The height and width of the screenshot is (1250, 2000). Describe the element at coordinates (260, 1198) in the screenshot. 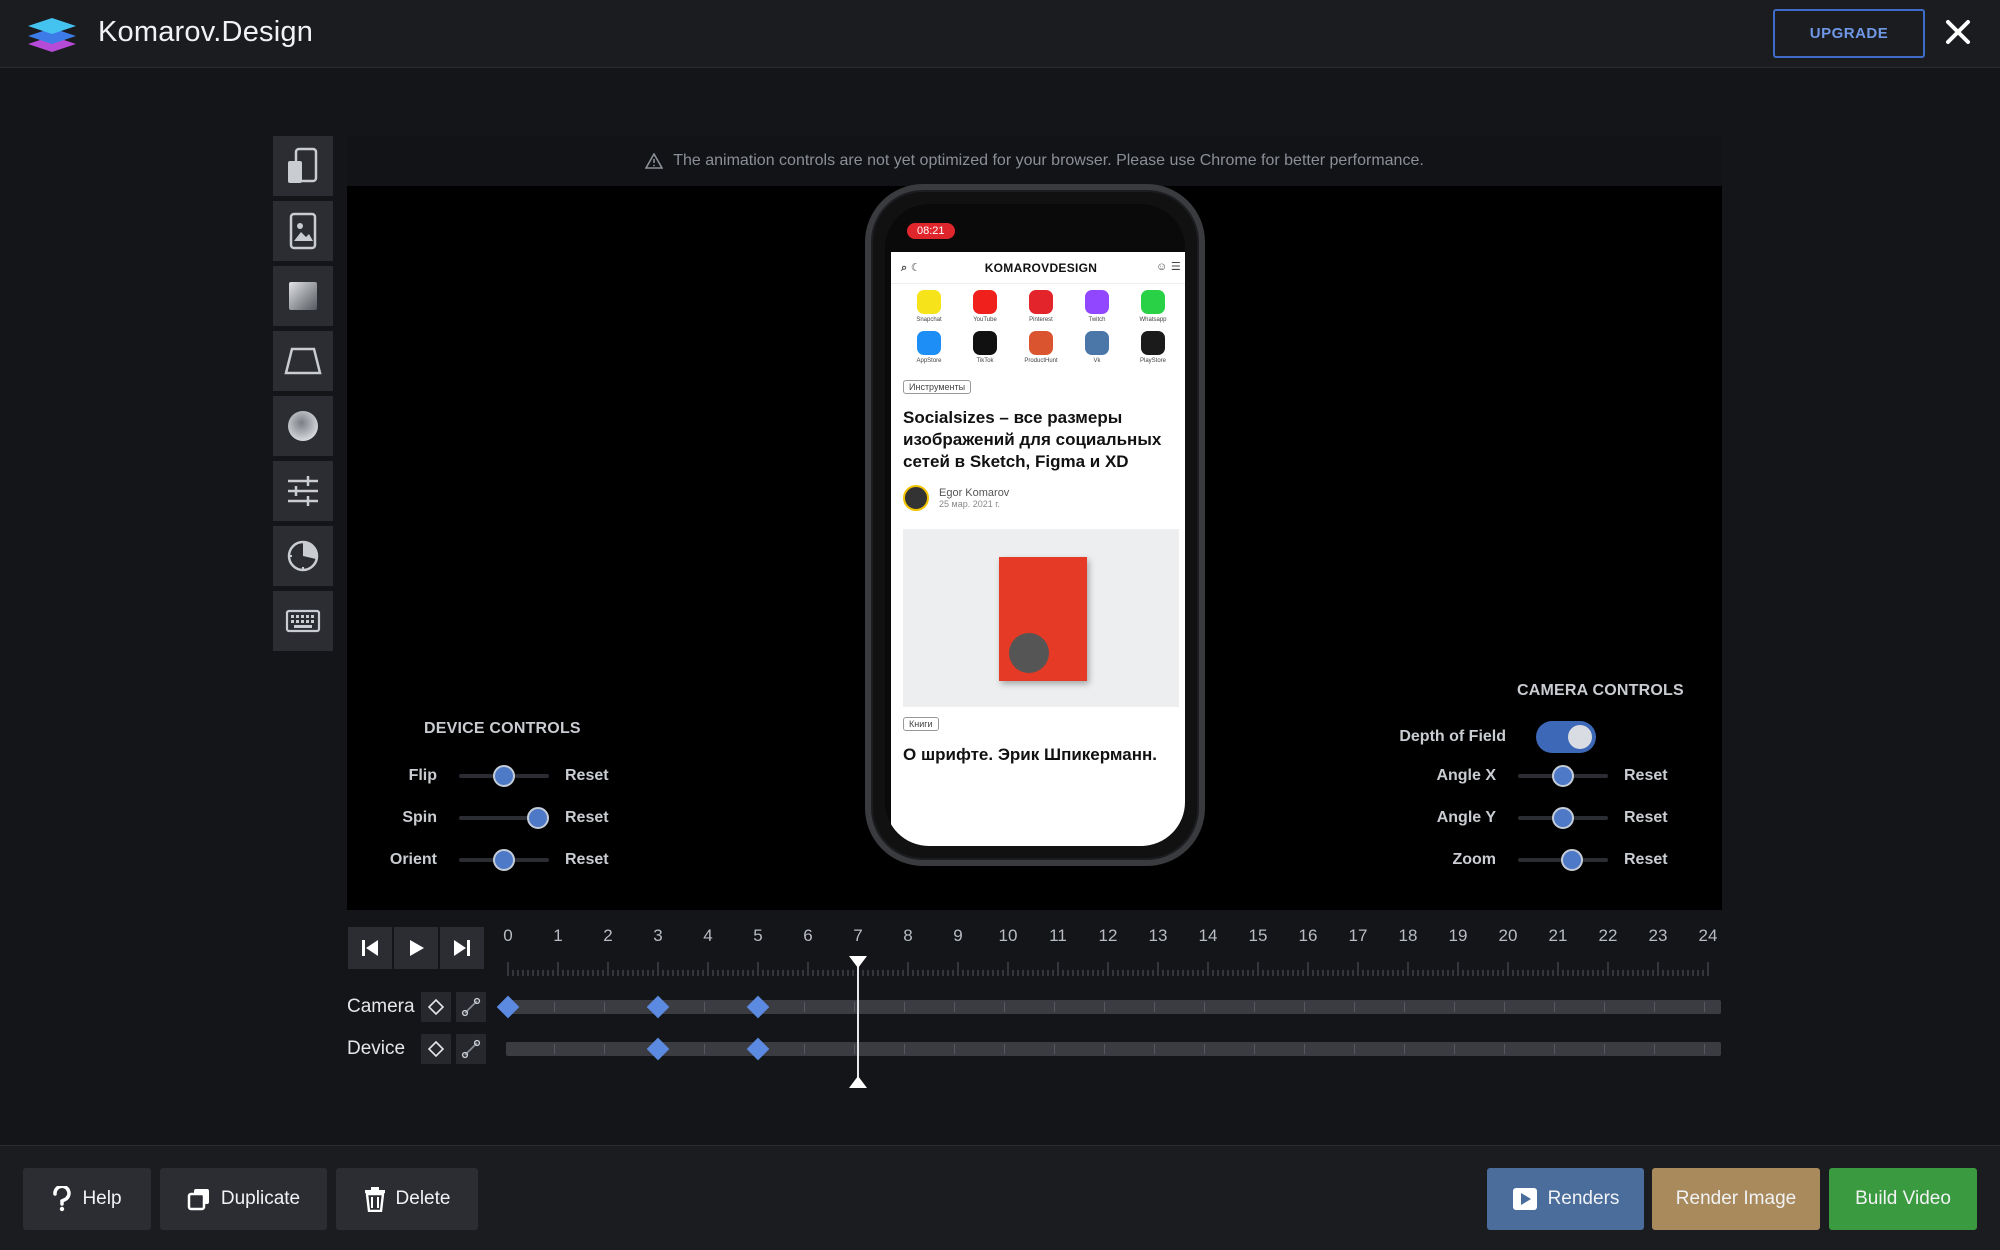

I see `duplicate-label: Duplicate` at that location.